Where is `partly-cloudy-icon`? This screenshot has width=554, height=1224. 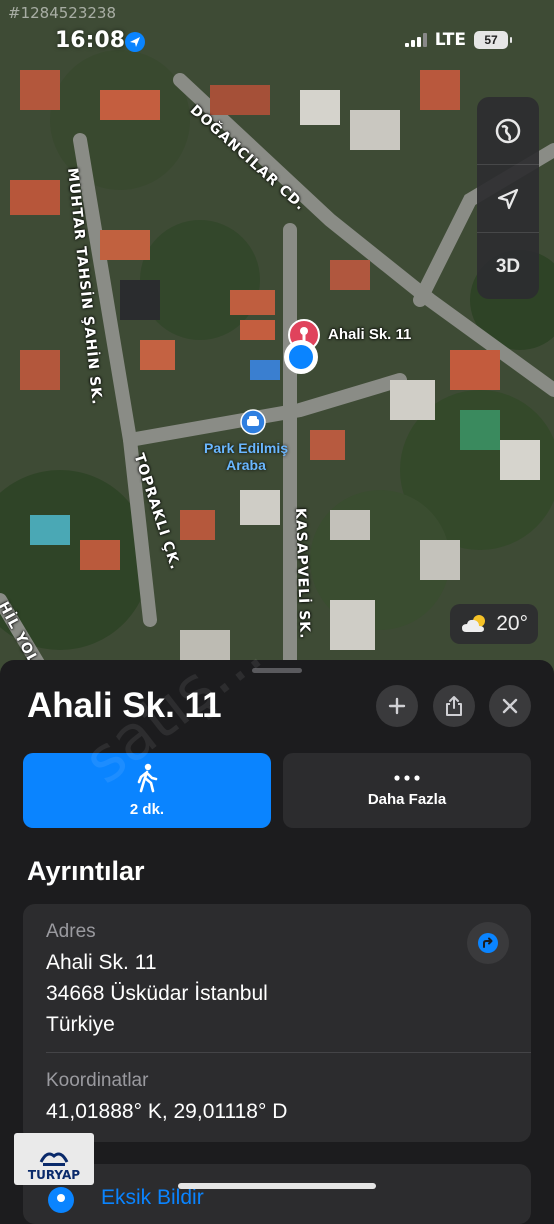 partly-cloudy-icon is located at coordinates (474, 623).